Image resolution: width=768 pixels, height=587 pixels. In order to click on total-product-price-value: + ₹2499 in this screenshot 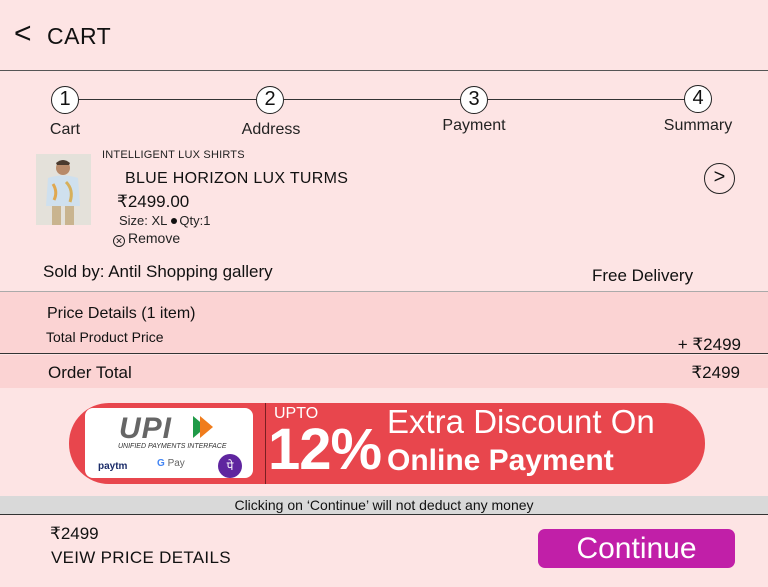, I will do `click(709, 344)`.